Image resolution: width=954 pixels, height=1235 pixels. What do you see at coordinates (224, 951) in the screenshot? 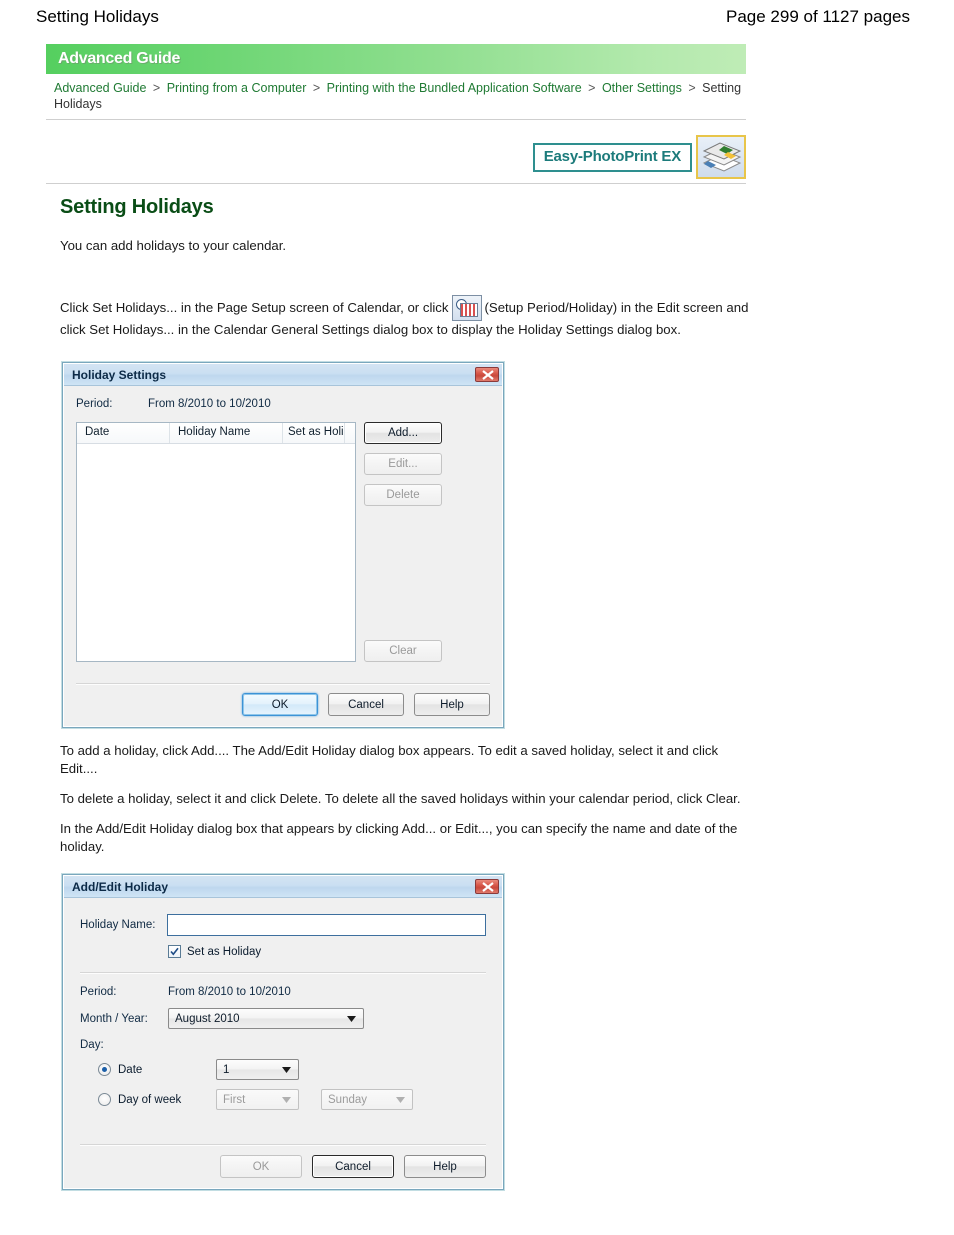
I see `set-as-holiday-label: Set as Holiday` at bounding box center [224, 951].